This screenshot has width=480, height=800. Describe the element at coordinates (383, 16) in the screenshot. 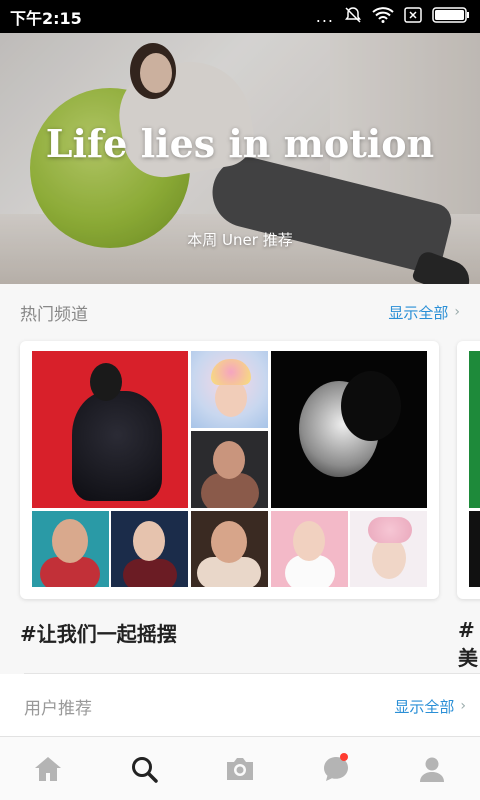

I see `wifi-icon` at that location.